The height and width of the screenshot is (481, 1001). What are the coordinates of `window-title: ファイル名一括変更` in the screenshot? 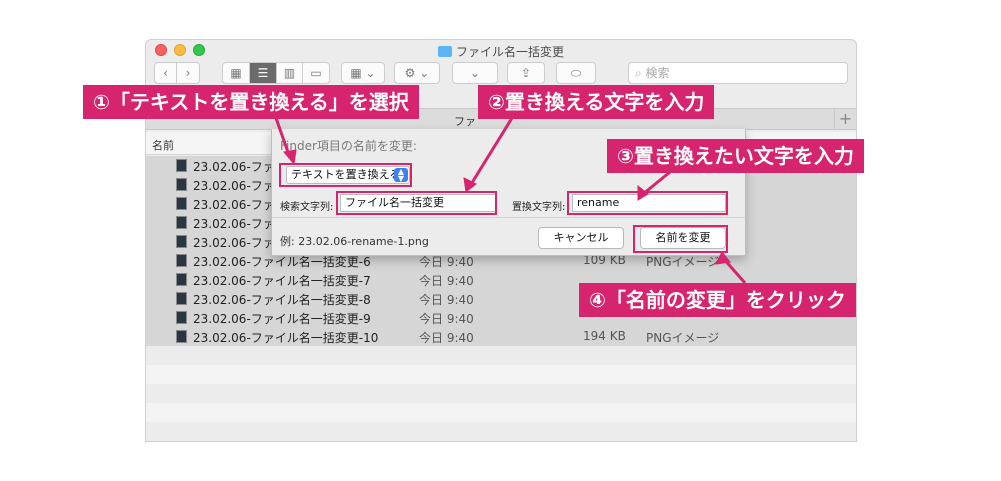 It's located at (501, 51).